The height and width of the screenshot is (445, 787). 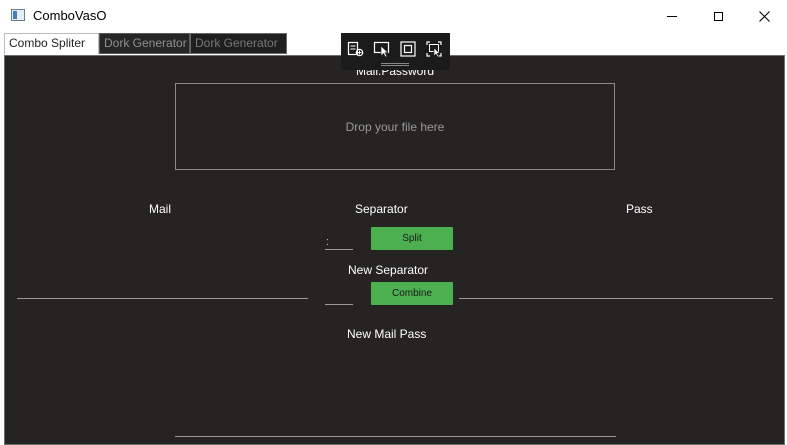 I want to click on minimize-button, so click(x=672, y=16).